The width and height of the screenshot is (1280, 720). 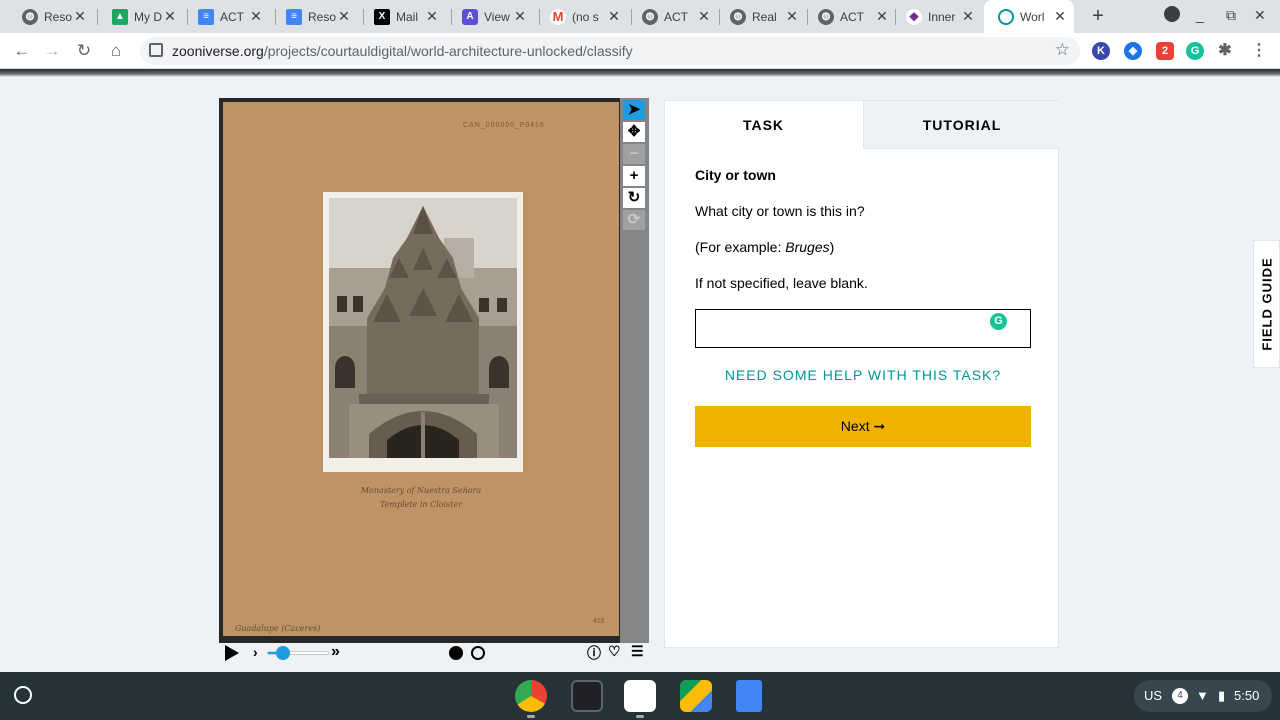 What do you see at coordinates (421, 504) in the screenshot?
I see `card-caption-line2: Templete in Cloister` at bounding box center [421, 504].